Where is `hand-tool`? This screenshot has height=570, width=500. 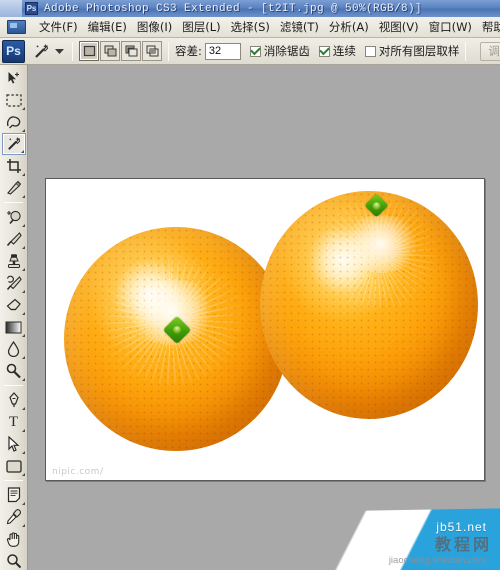 hand-tool is located at coordinates (14, 539).